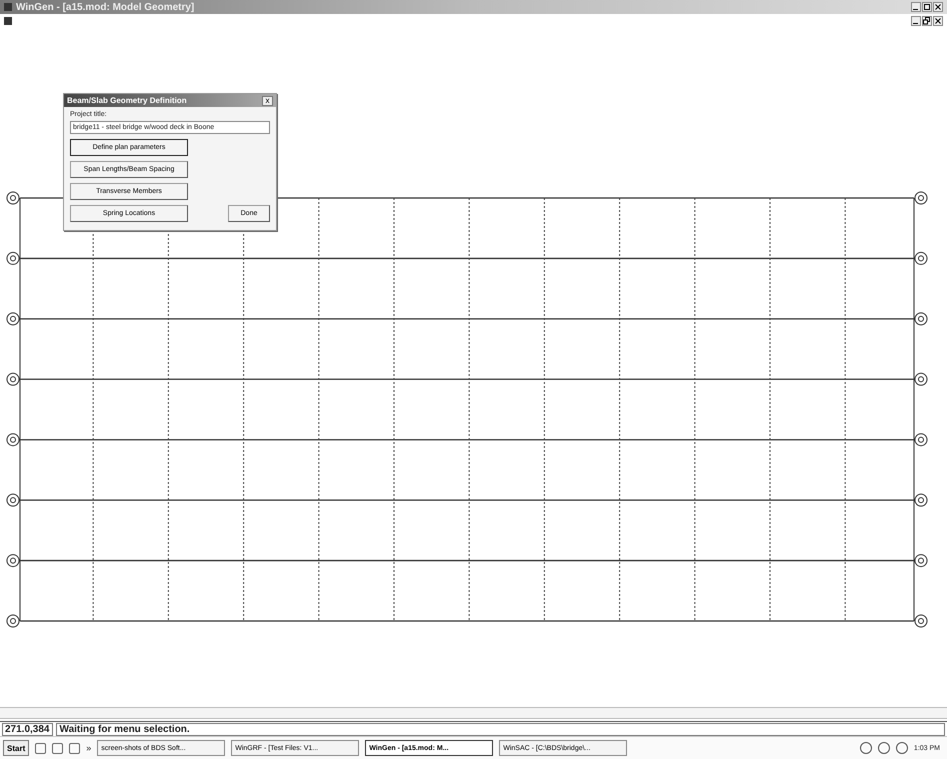 Image resolution: width=947 pixels, height=759 pixels. Describe the element at coordinates (89, 748) in the screenshot. I see `more-button: »` at that location.